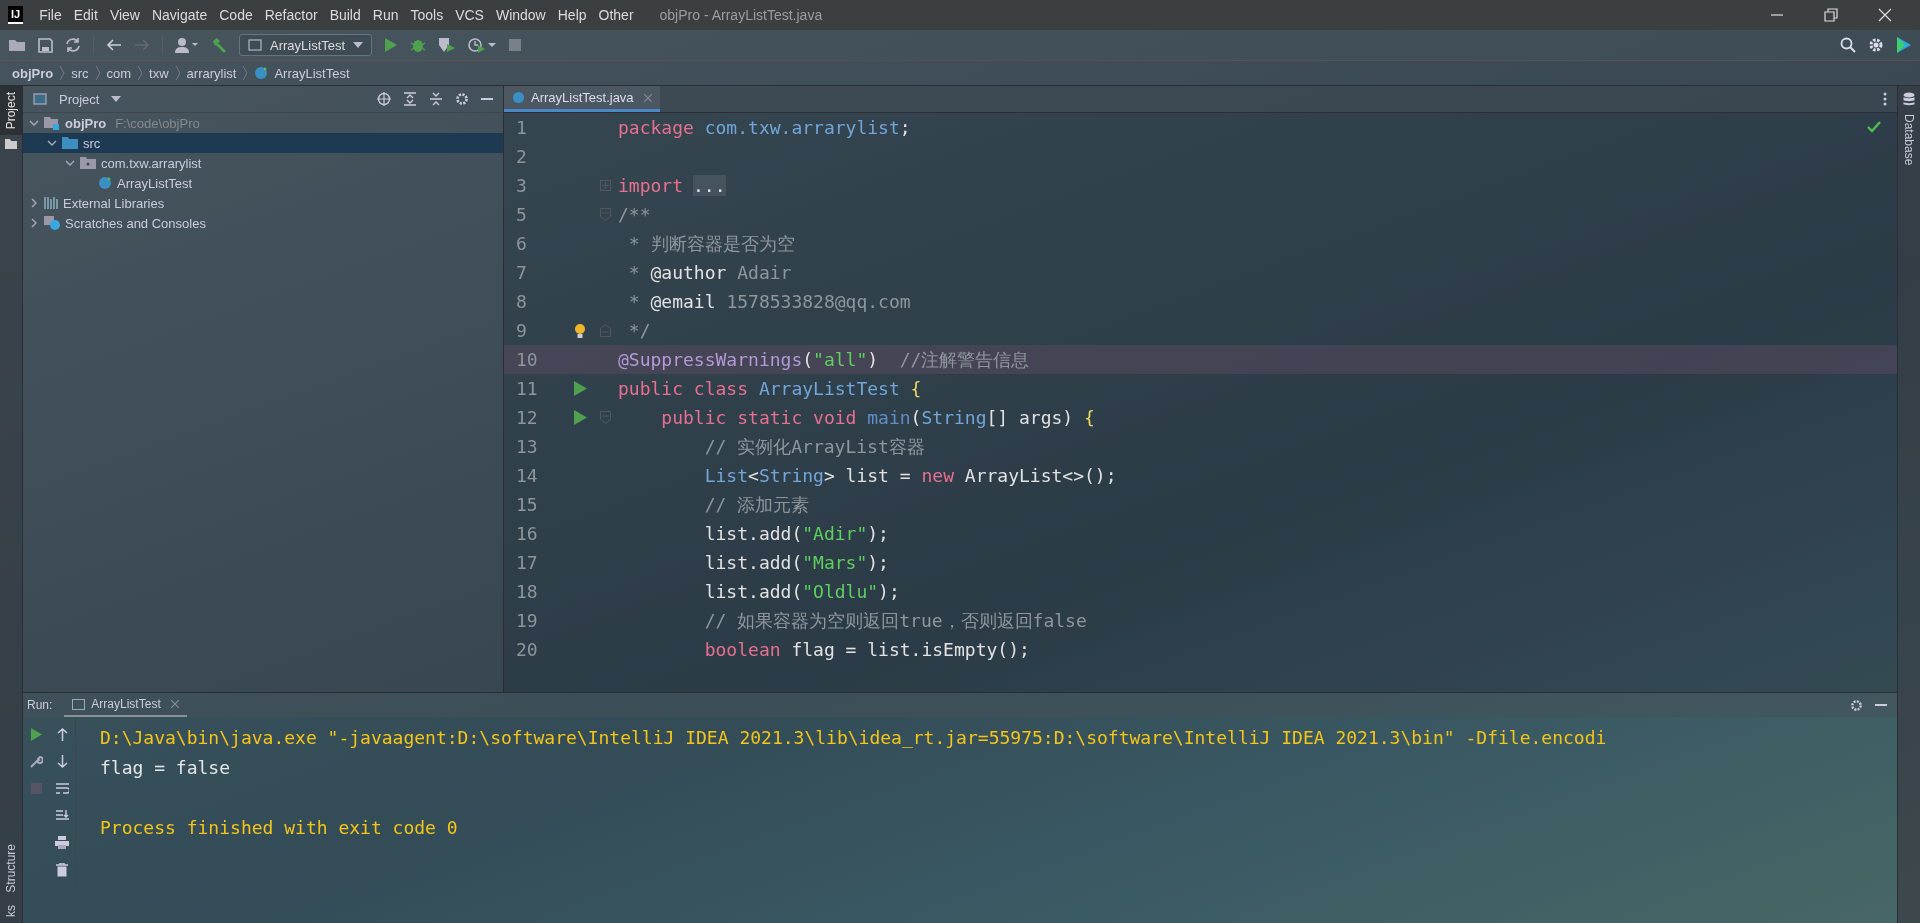 The height and width of the screenshot is (923, 1920). I want to click on scratches-icon, so click(52, 223).